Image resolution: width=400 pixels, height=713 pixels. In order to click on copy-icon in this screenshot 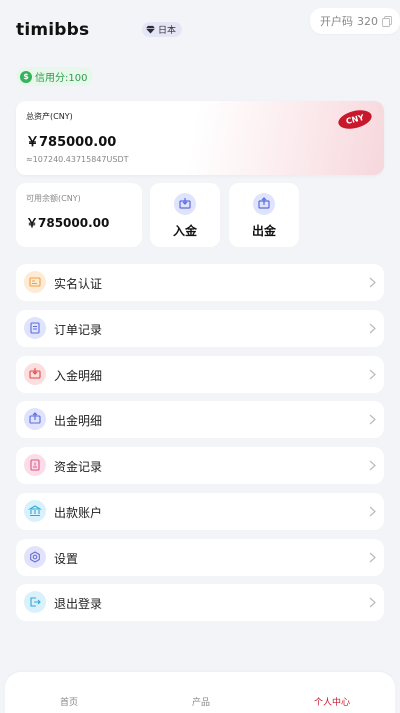, I will do `click(387, 21)`.